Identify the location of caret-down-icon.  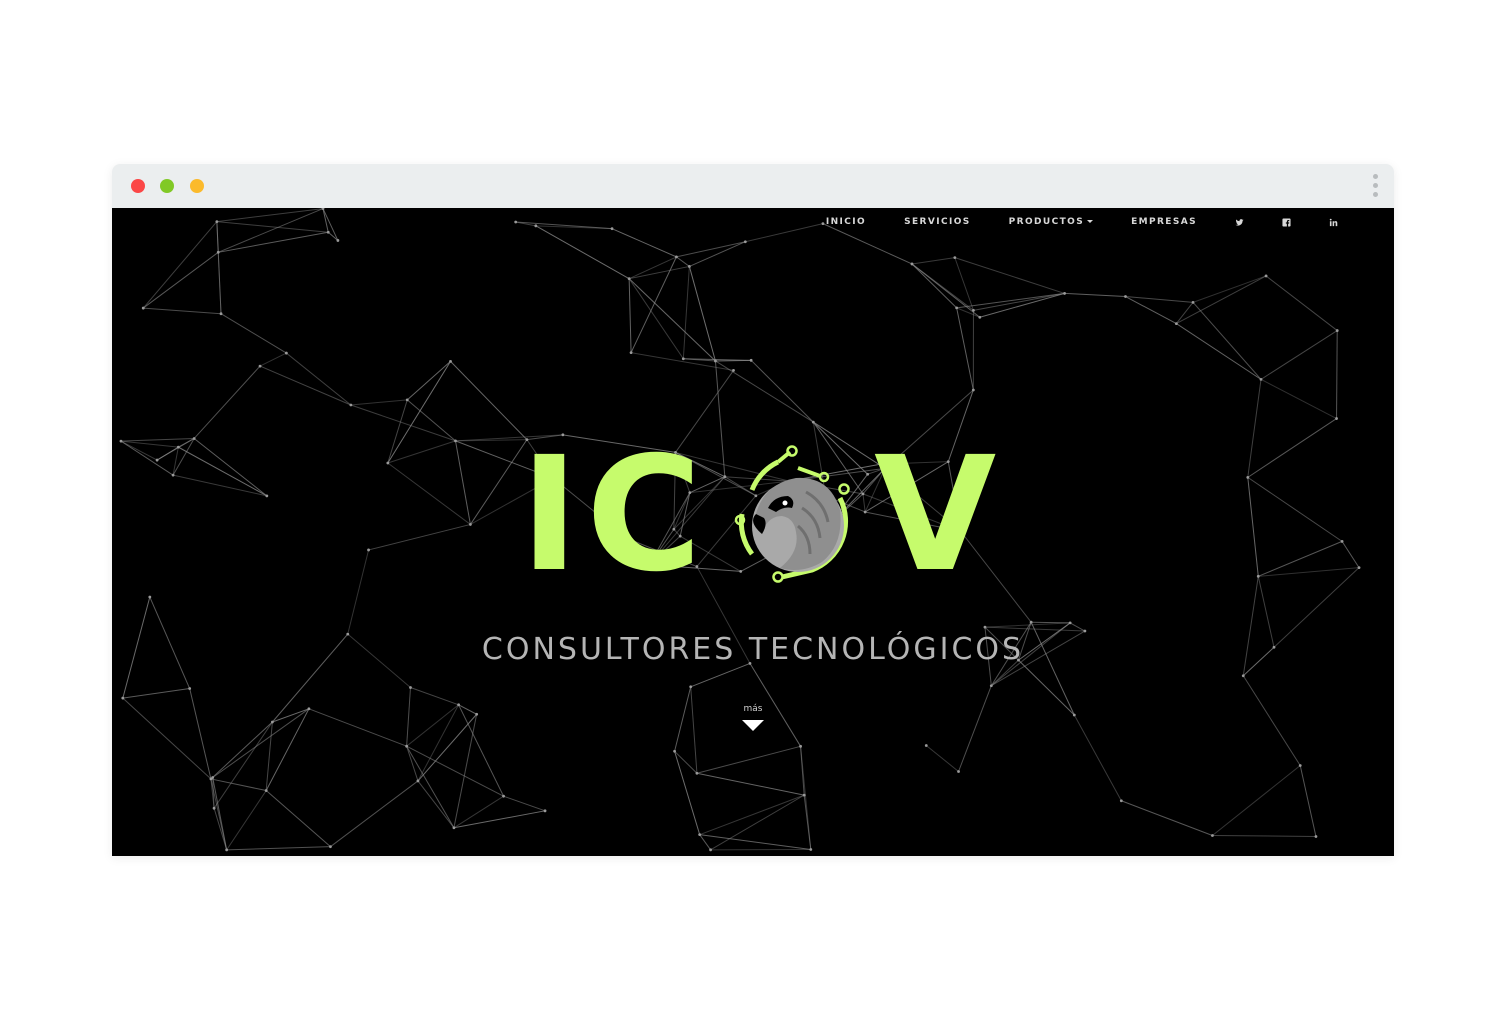
(1090, 221).